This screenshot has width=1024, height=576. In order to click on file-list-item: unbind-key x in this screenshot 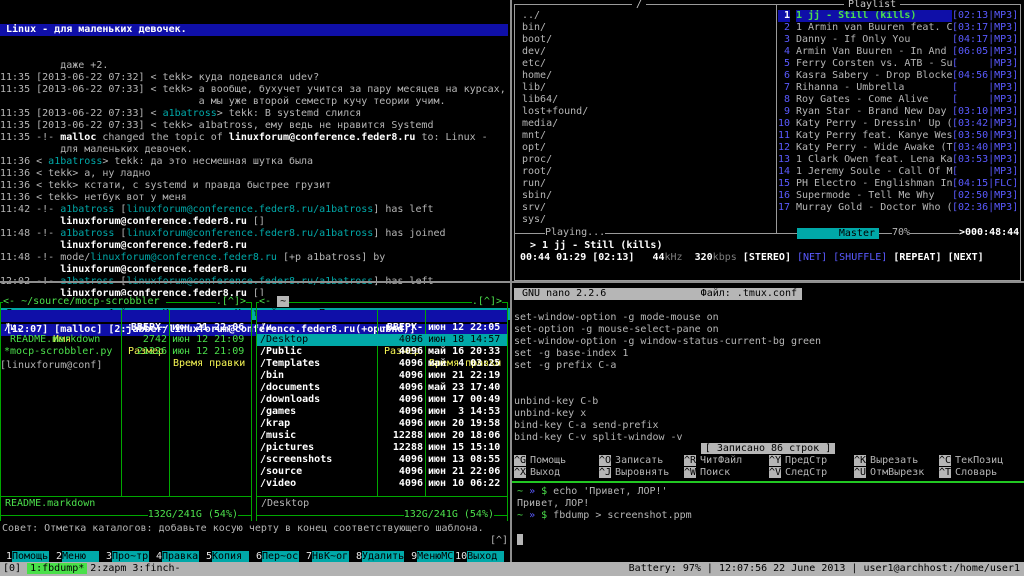, I will do `click(667, 414)`.